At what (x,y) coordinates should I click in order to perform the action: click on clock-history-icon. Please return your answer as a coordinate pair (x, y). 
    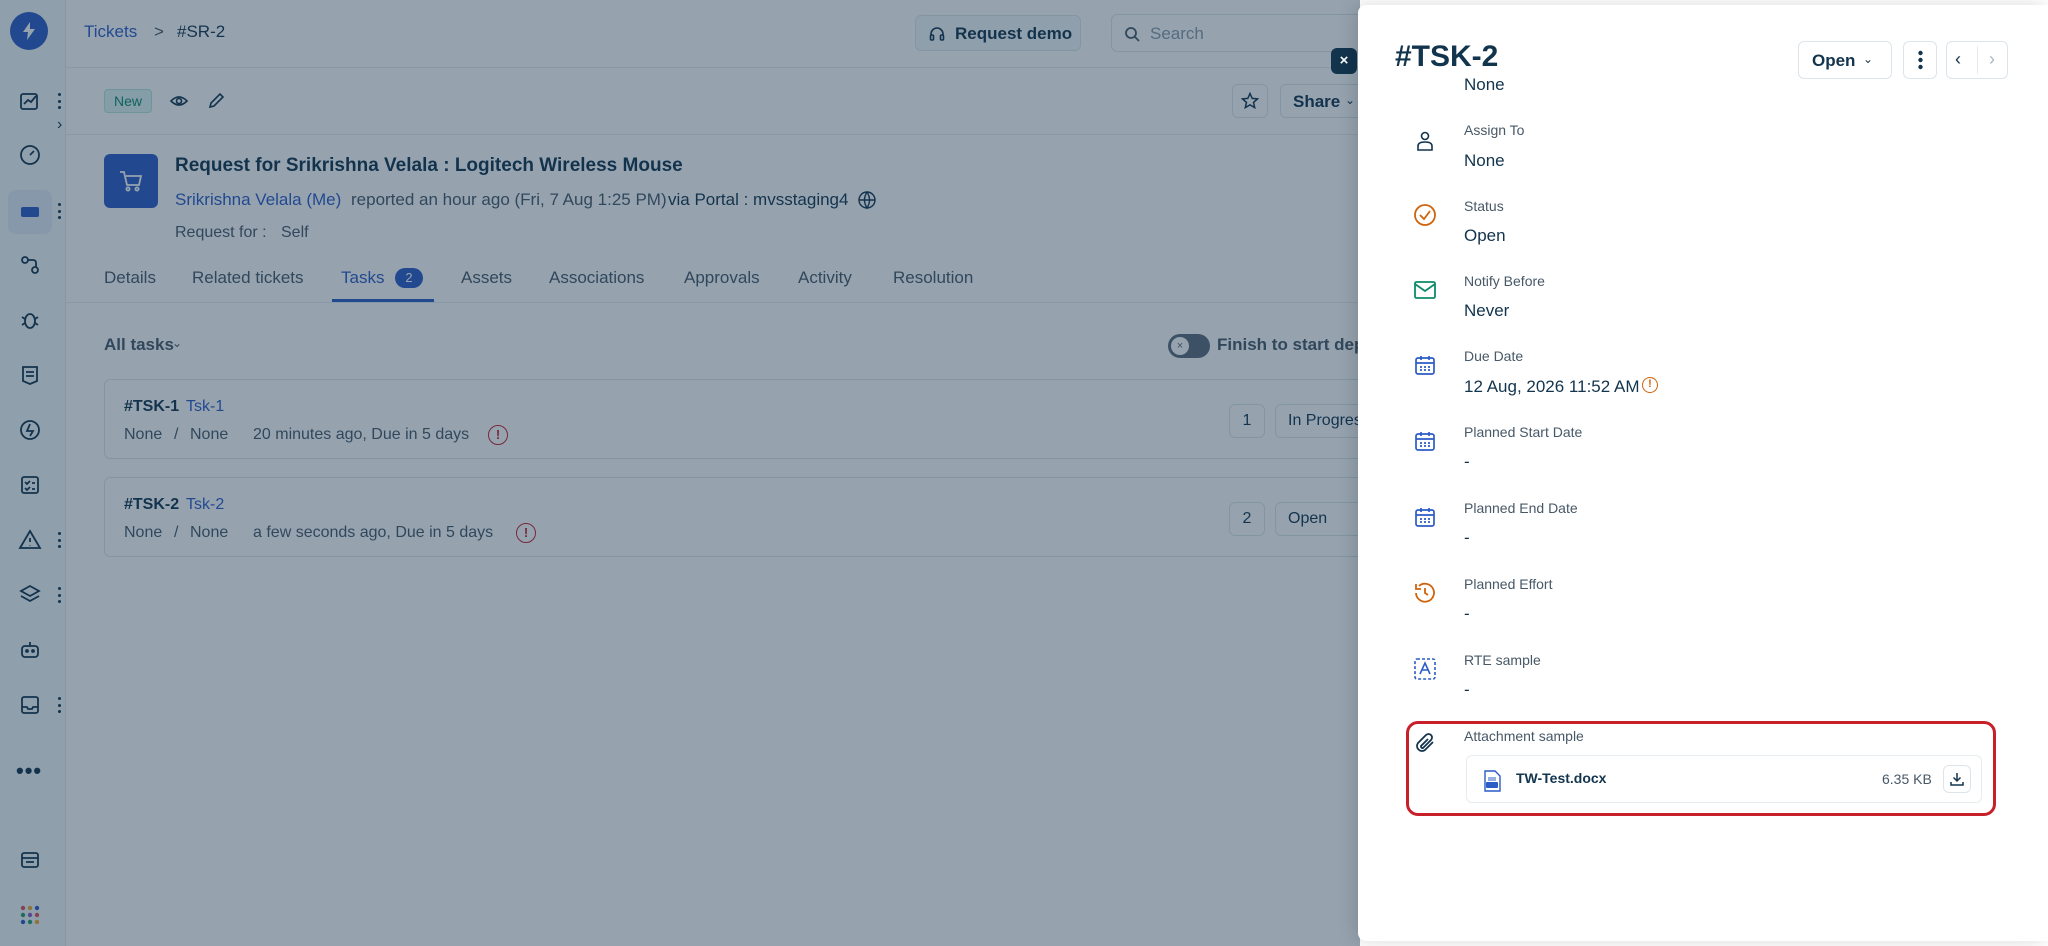
    Looking at the image, I should click on (1425, 593).